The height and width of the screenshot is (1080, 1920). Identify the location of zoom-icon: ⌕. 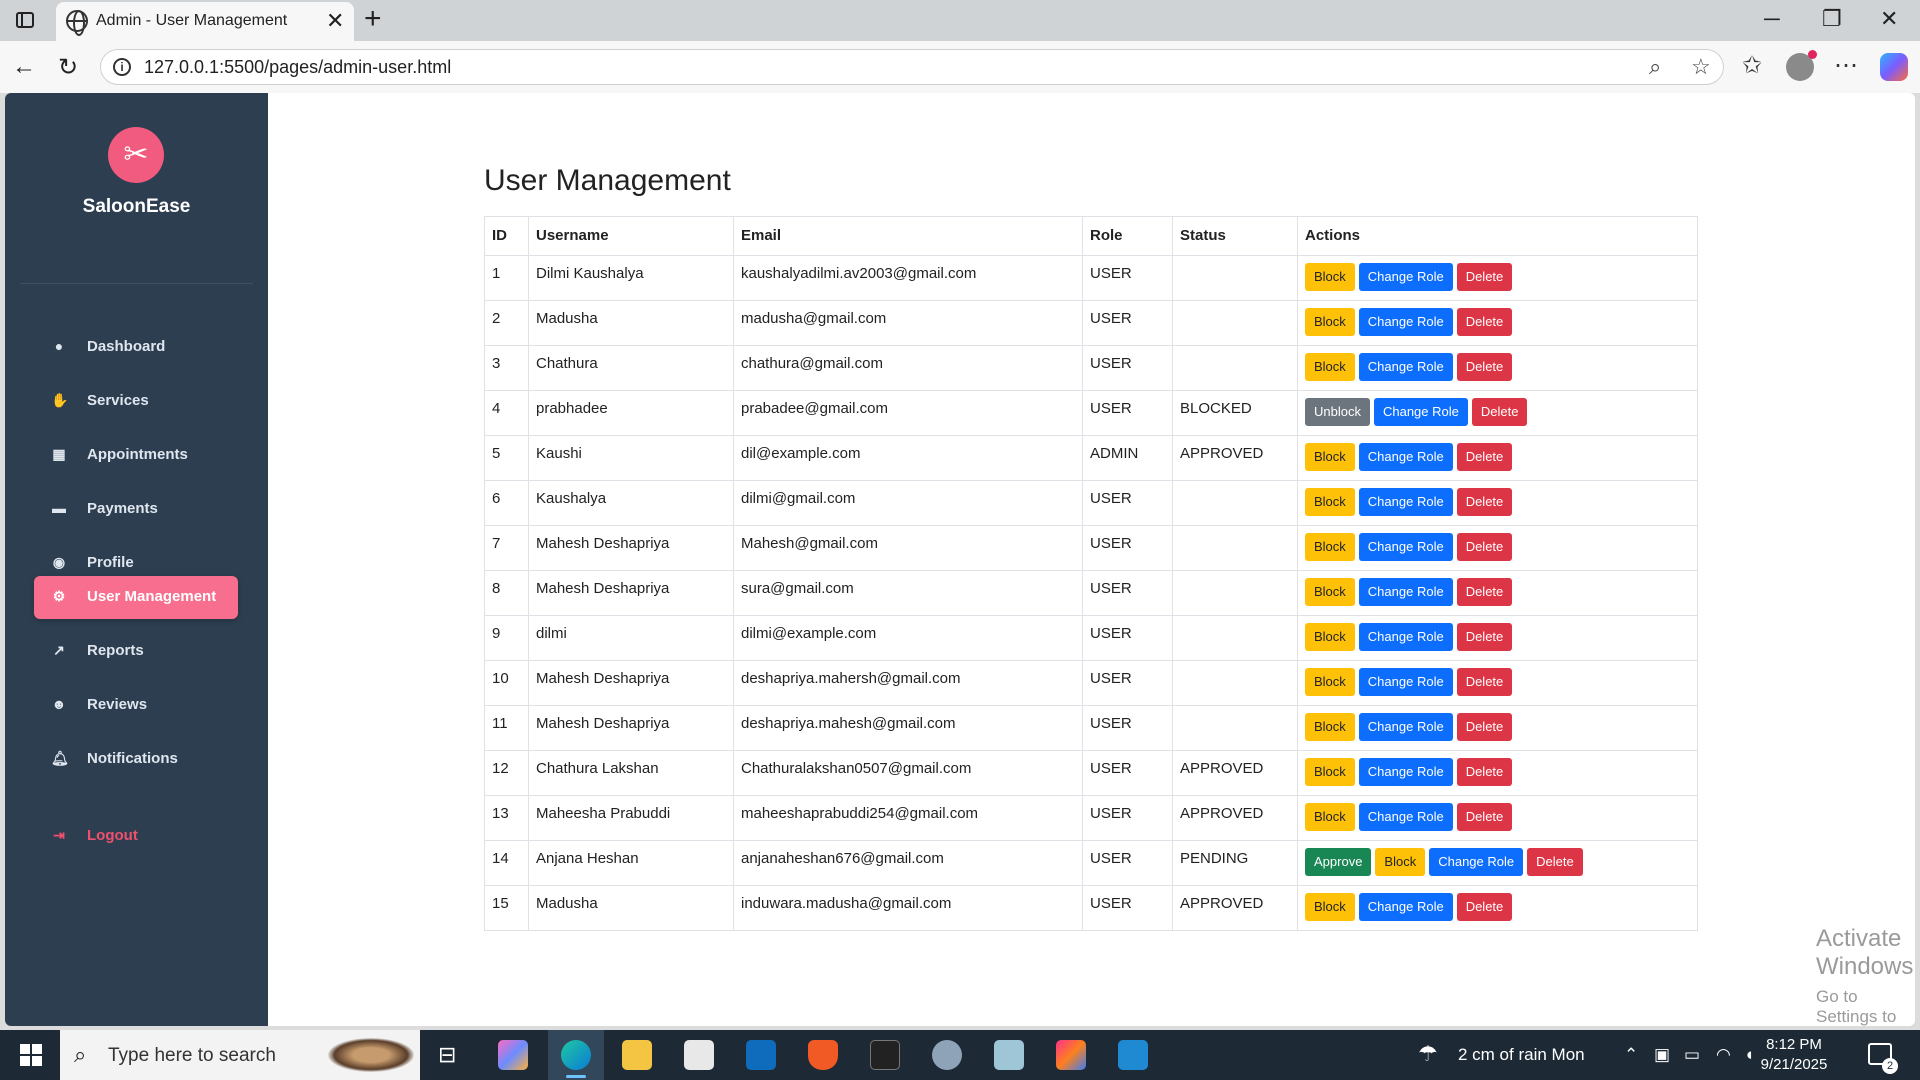
(1655, 67).